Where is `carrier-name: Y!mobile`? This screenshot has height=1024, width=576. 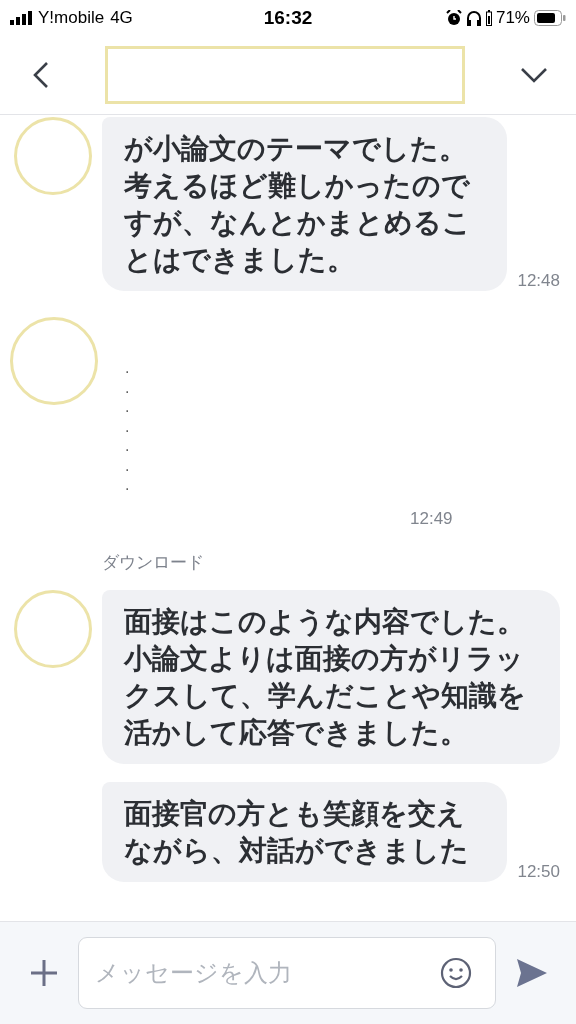
carrier-name: Y!mobile is located at coordinates (71, 18).